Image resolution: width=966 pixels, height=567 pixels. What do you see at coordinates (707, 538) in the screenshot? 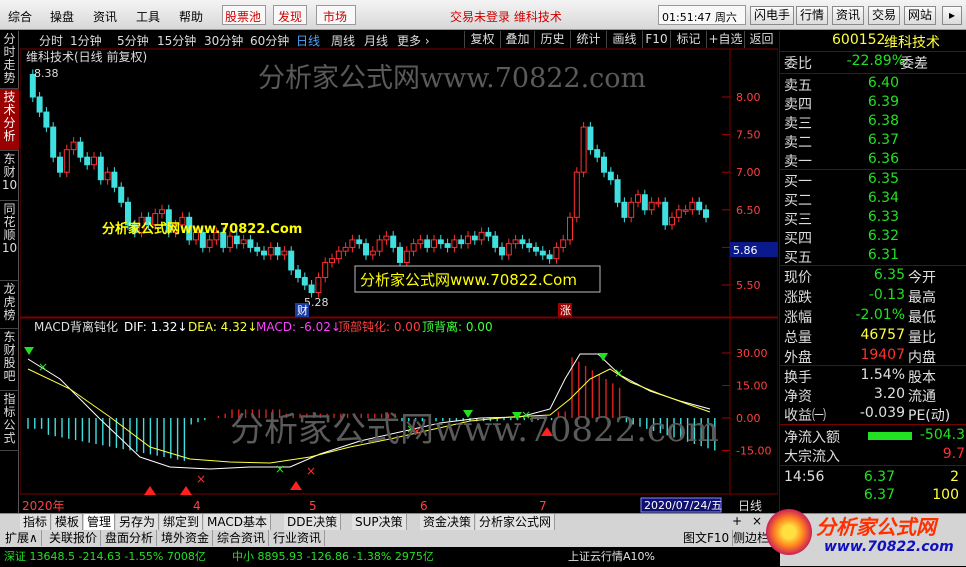
I see `f10-status: 图文F10` at bounding box center [707, 538].